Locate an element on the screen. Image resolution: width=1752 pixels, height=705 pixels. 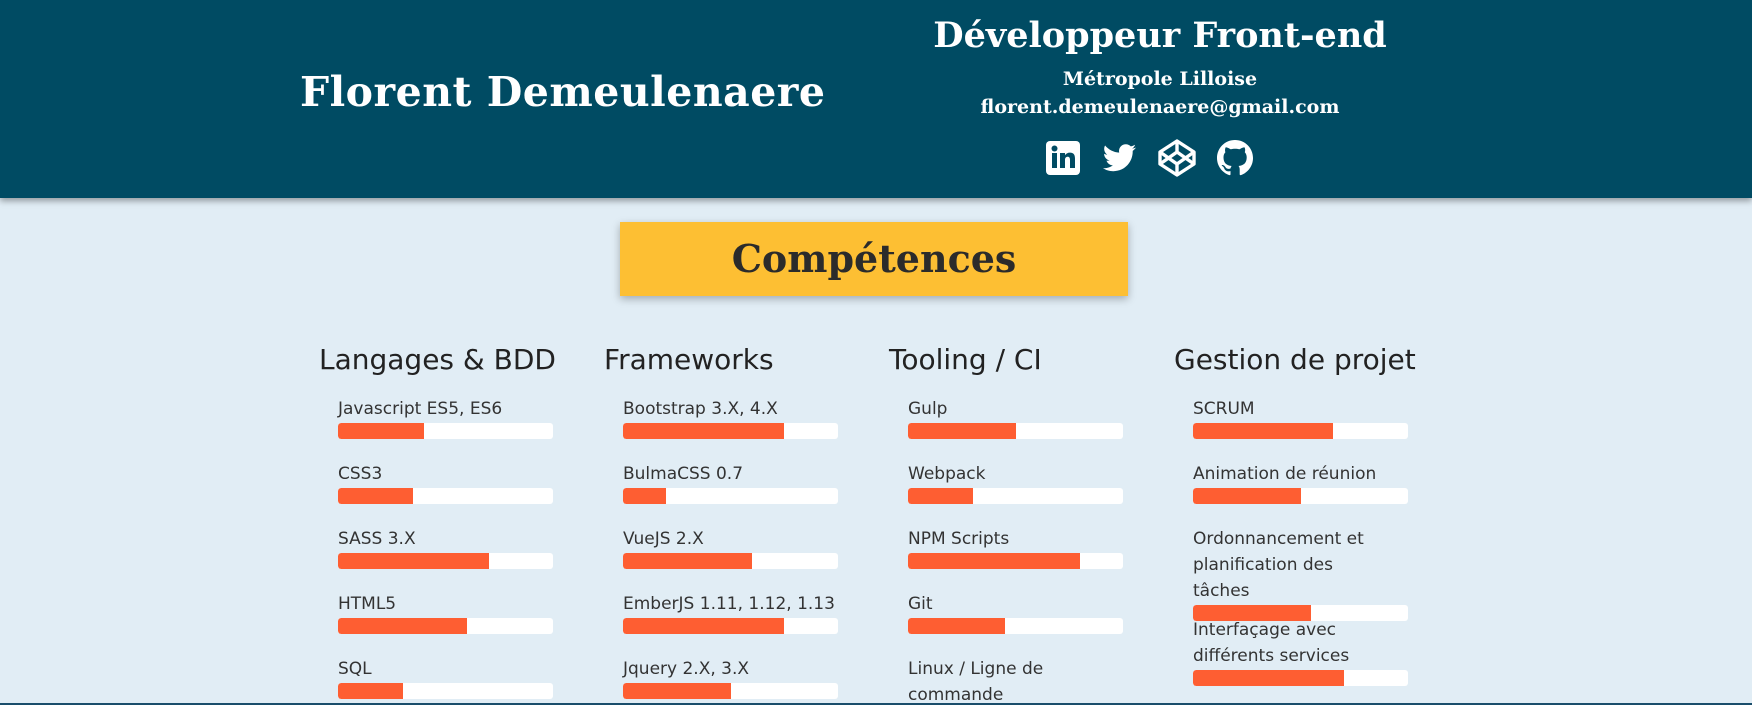
skill-item: Webpack is located at coordinates (1023, 482).